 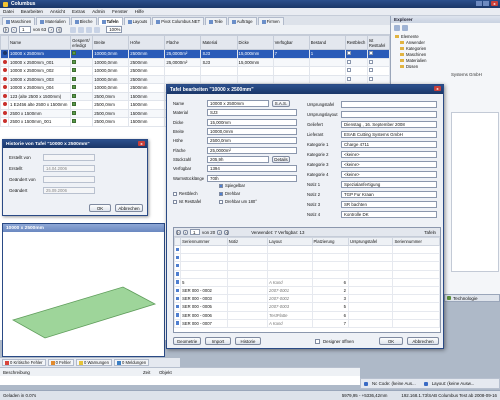 I want to click on message-header-cell: Objekt, so click(x=176, y=372).